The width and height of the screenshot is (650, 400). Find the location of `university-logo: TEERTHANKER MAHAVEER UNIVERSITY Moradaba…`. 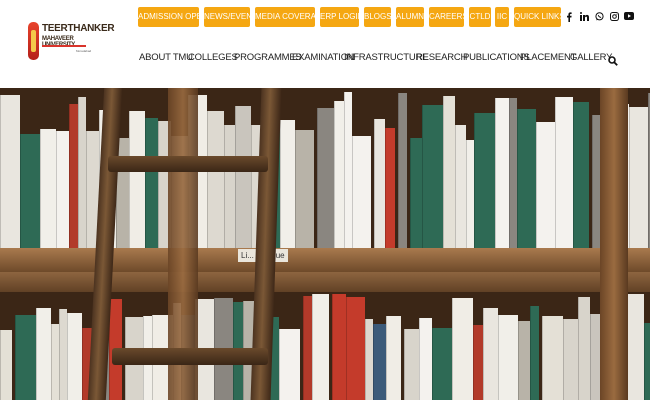

university-logo: TEERTHANKER MAHAVEER UNIVERSITY Moradaba… is located at coordinates (71, 43).